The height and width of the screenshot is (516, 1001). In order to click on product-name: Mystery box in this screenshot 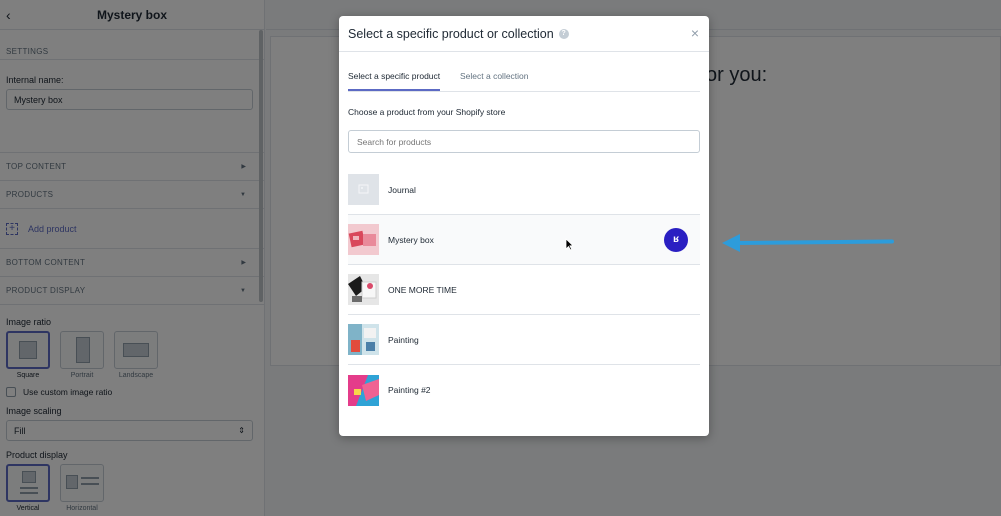, I will do `click(411, 239)`.